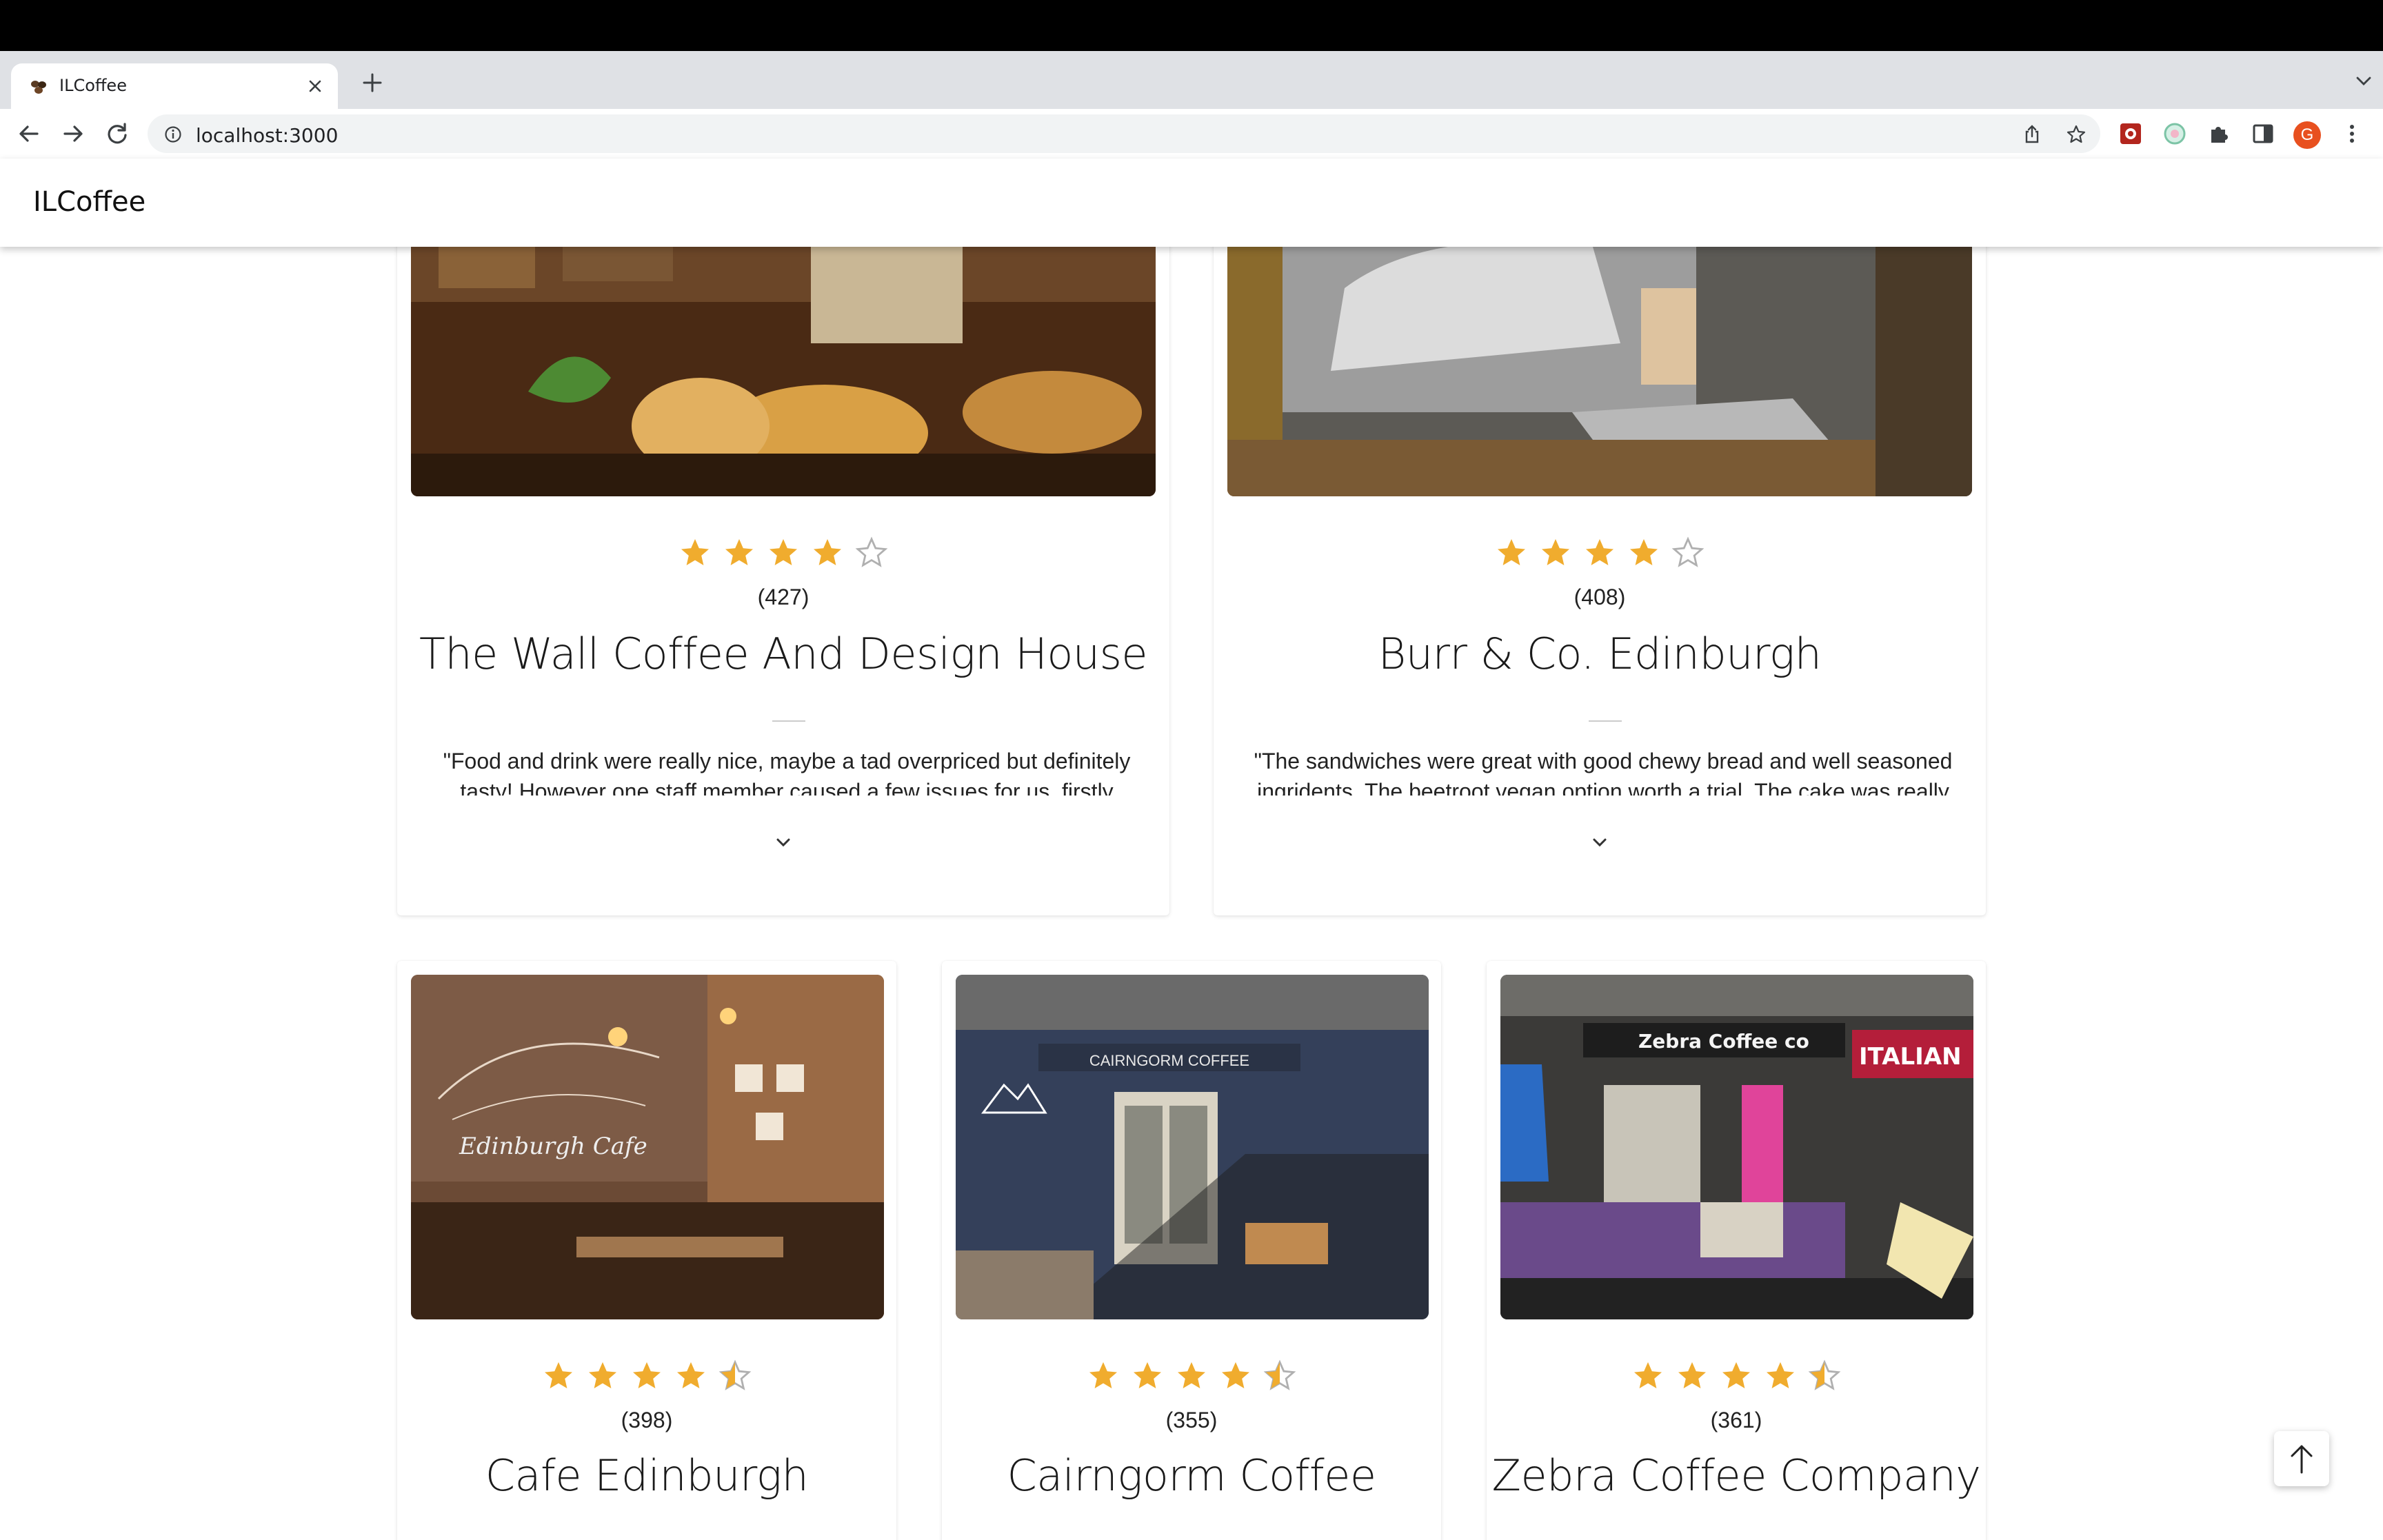 The width and height of the screenshot is (2383, 1540). Describe the element at coordinates (1191, 26) in the screenshot. I see `os-menu-bar` at that location.